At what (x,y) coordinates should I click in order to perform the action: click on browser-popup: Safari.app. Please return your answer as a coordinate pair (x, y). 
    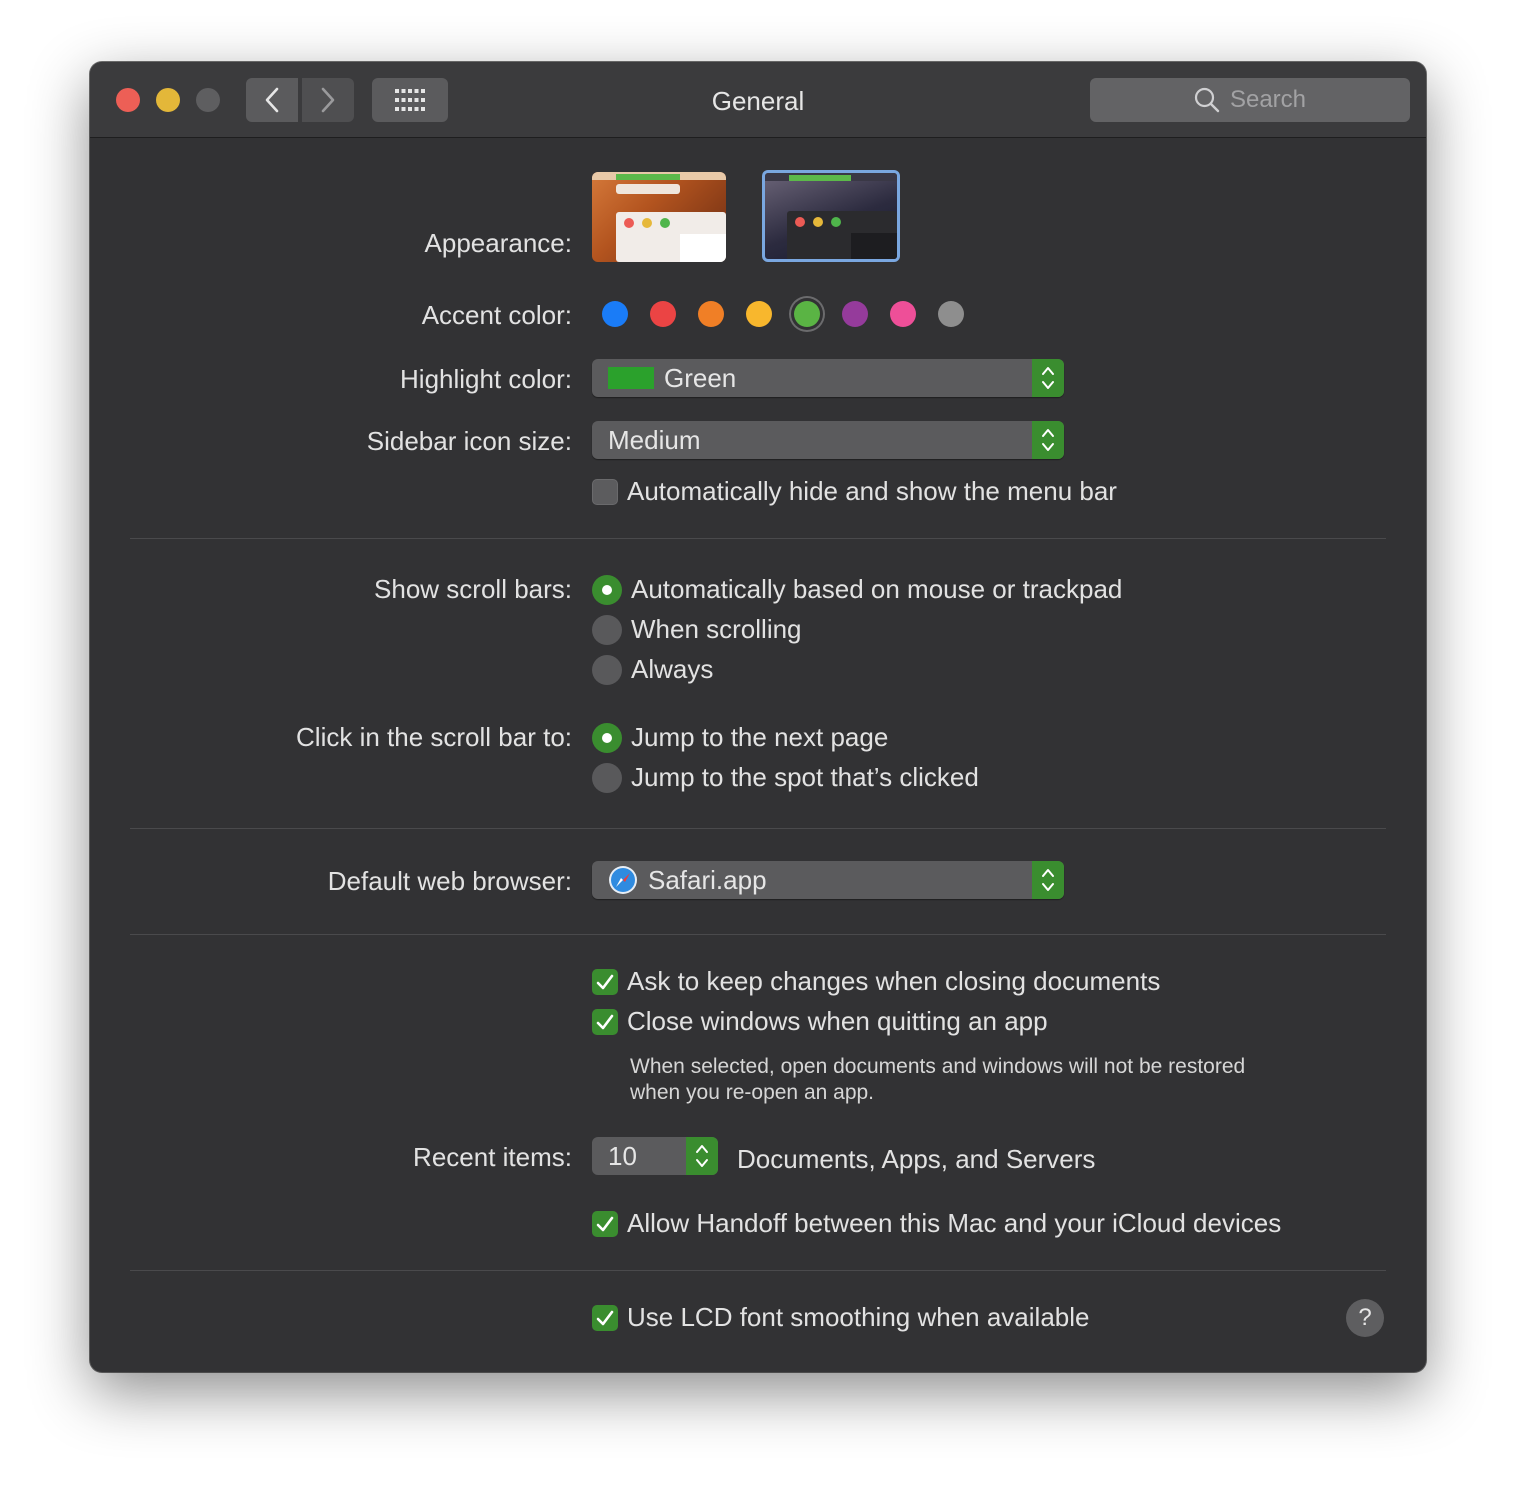
    Looking at the image, I should click on (828, 880).